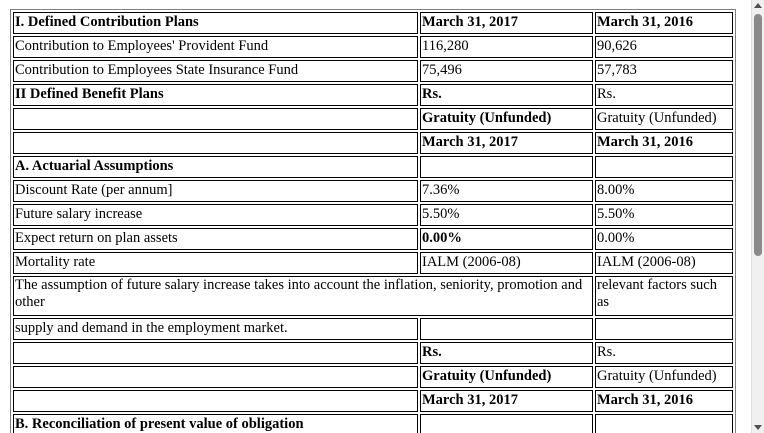 The height and width of the screenshot is (433, 764). What do you see at coordinates (506, 47) in the screenshot?
I see `table-cell: 116,280` at bounding box center [506, 47].